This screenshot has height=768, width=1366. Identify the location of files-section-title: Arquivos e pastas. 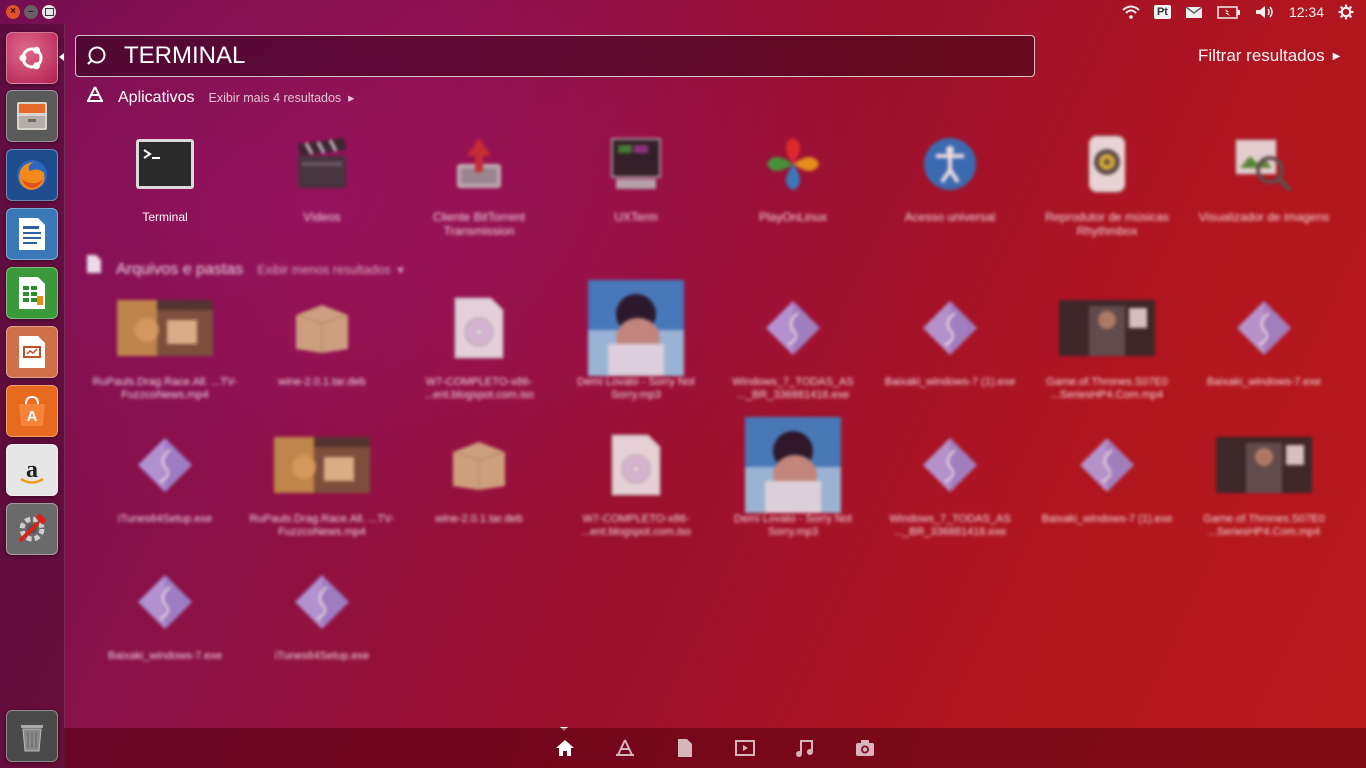
(180, 269).